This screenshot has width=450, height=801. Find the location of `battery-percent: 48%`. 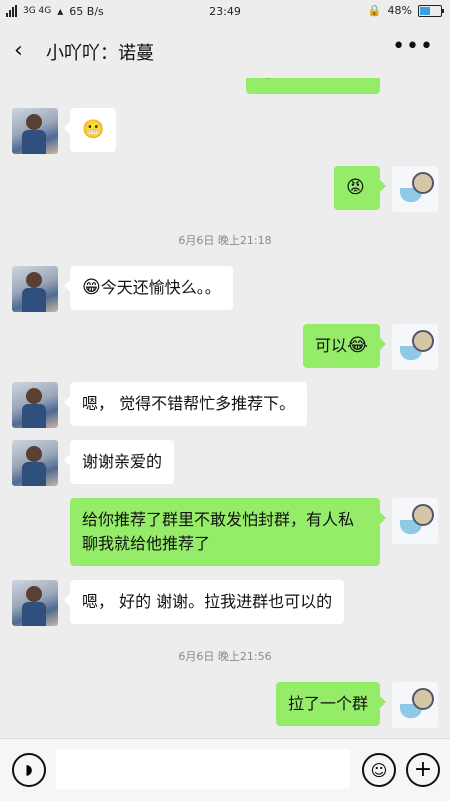

battery-percent: 48% is located at coordinates (399, 10).